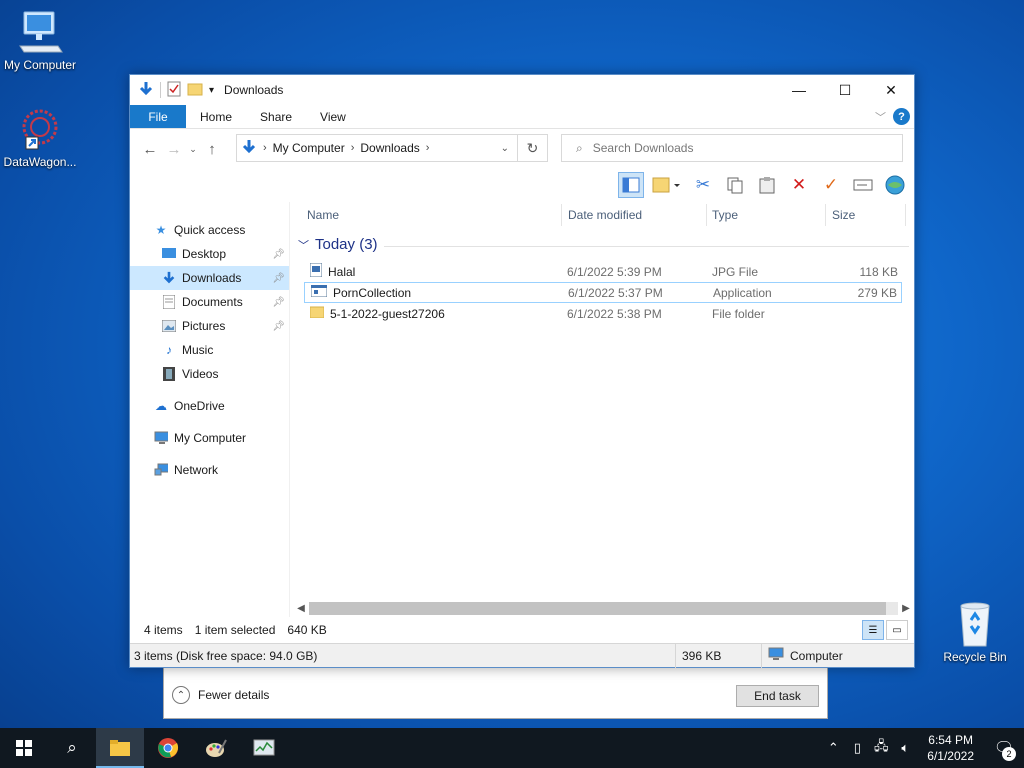  What do you see at coordinates (735, 271) in the screenshot?
I see `file-type: JPG File` at bounding box center [735, 271].